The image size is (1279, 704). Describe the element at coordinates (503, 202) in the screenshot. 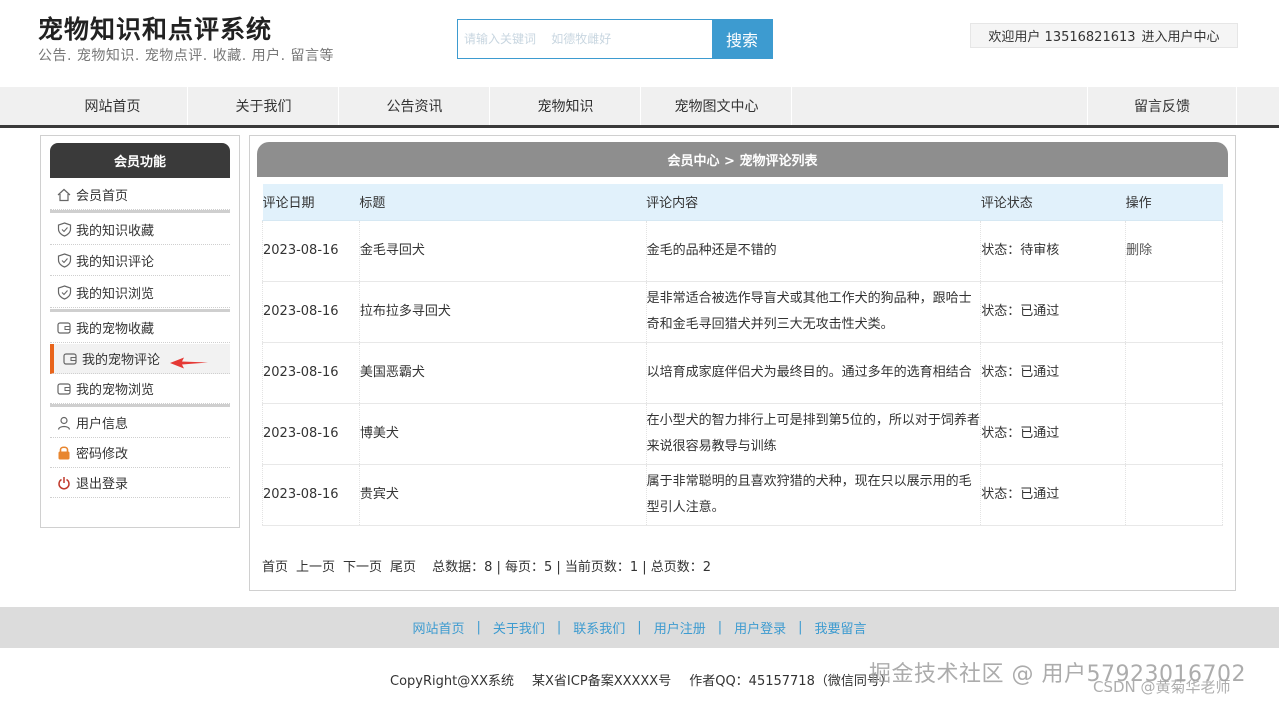

I see `column-header-title: 标题` at that location.